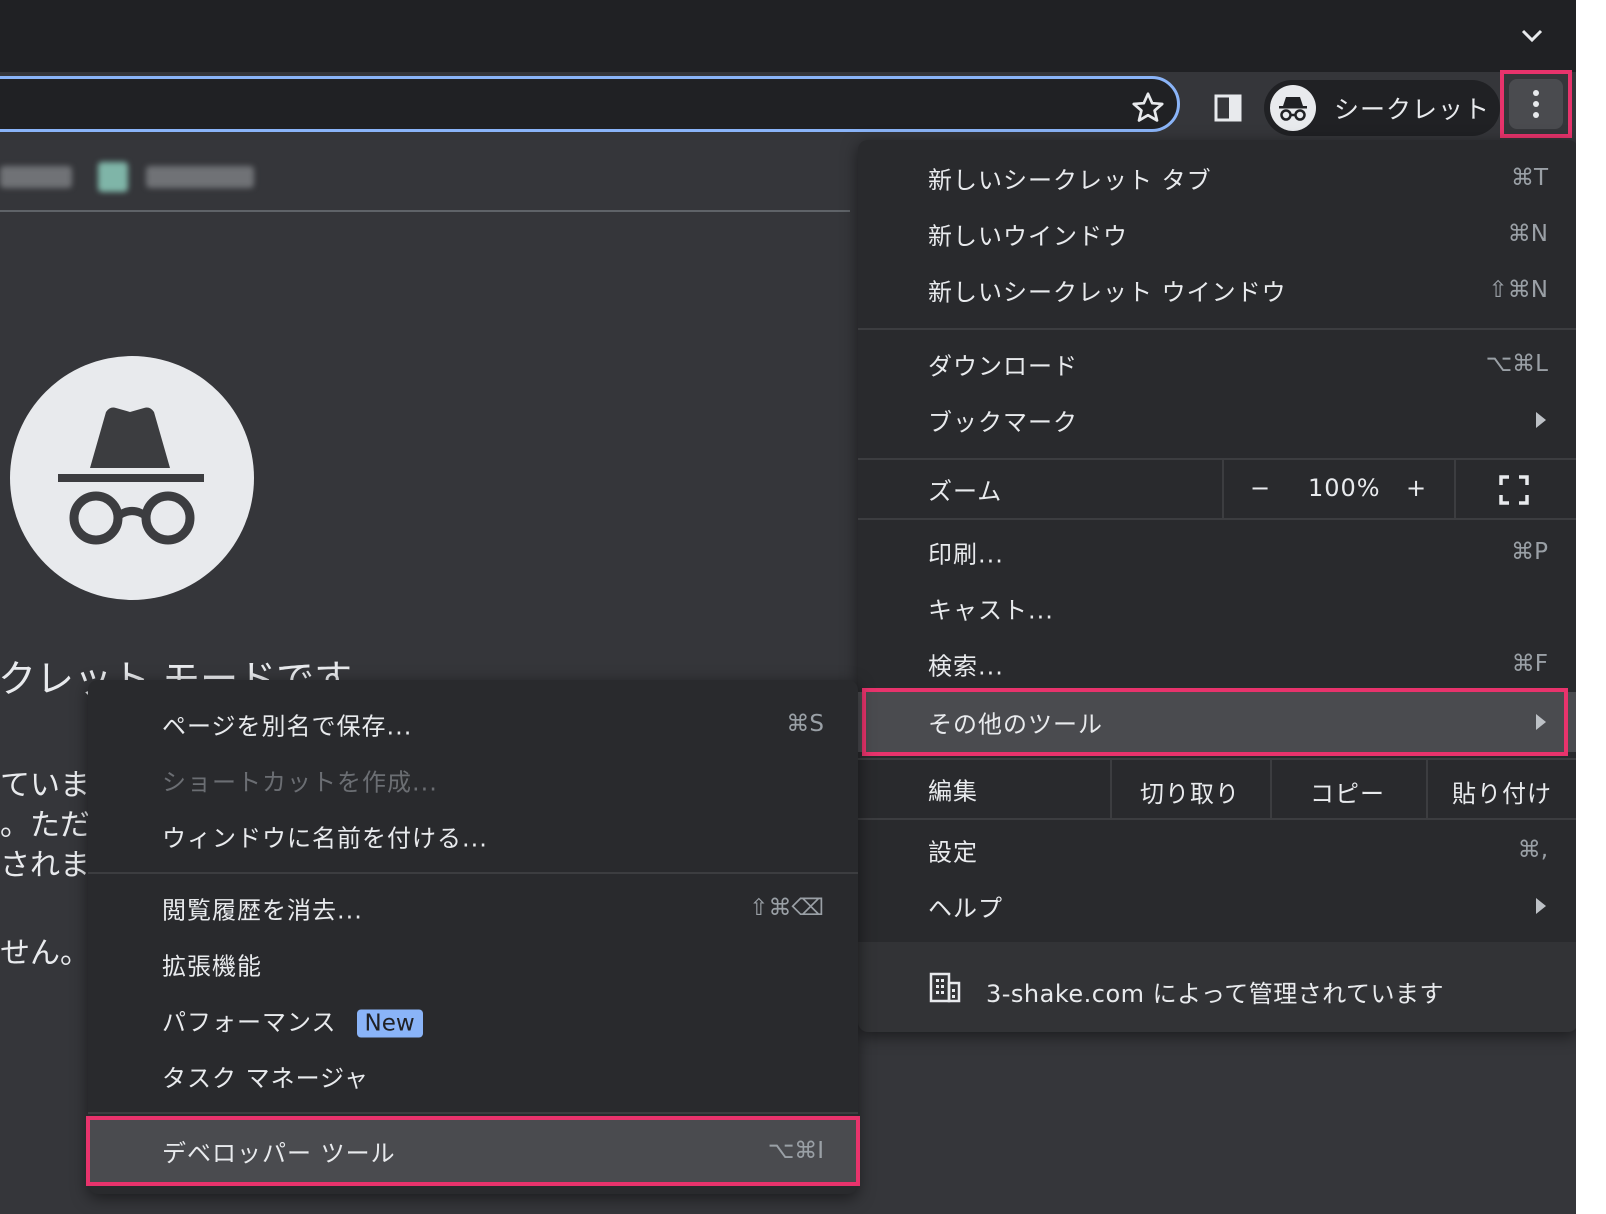  Describe the element at coordinates (473, 1076) in the screenshot. I see `submenu-item-task-manager: タスク マネージャ` at that location.